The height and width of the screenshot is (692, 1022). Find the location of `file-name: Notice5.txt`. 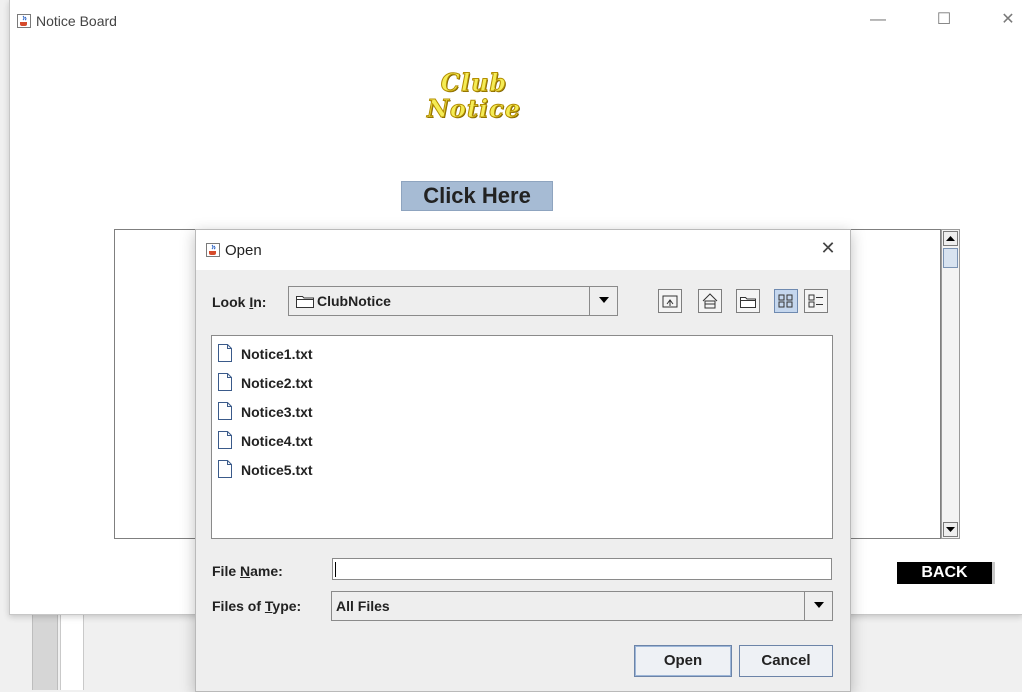

file-name: Notice5.txt is located at coordinates (277, 470).